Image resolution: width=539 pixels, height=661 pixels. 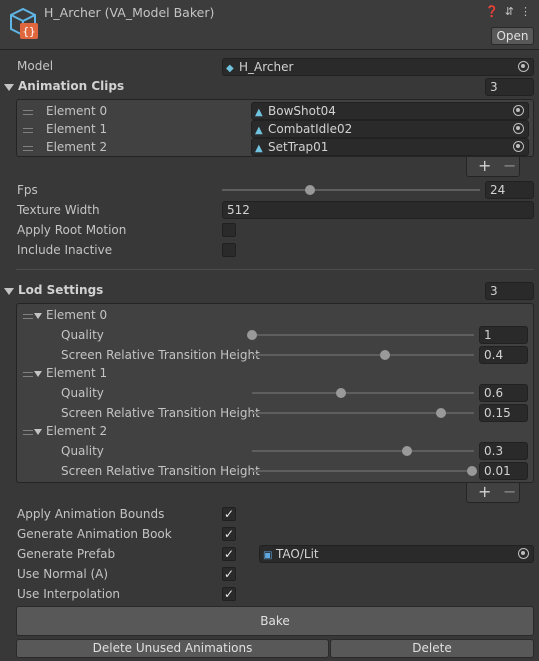 I want to click on animation-clips-foldout-arrow, so click(x=9, y=87).